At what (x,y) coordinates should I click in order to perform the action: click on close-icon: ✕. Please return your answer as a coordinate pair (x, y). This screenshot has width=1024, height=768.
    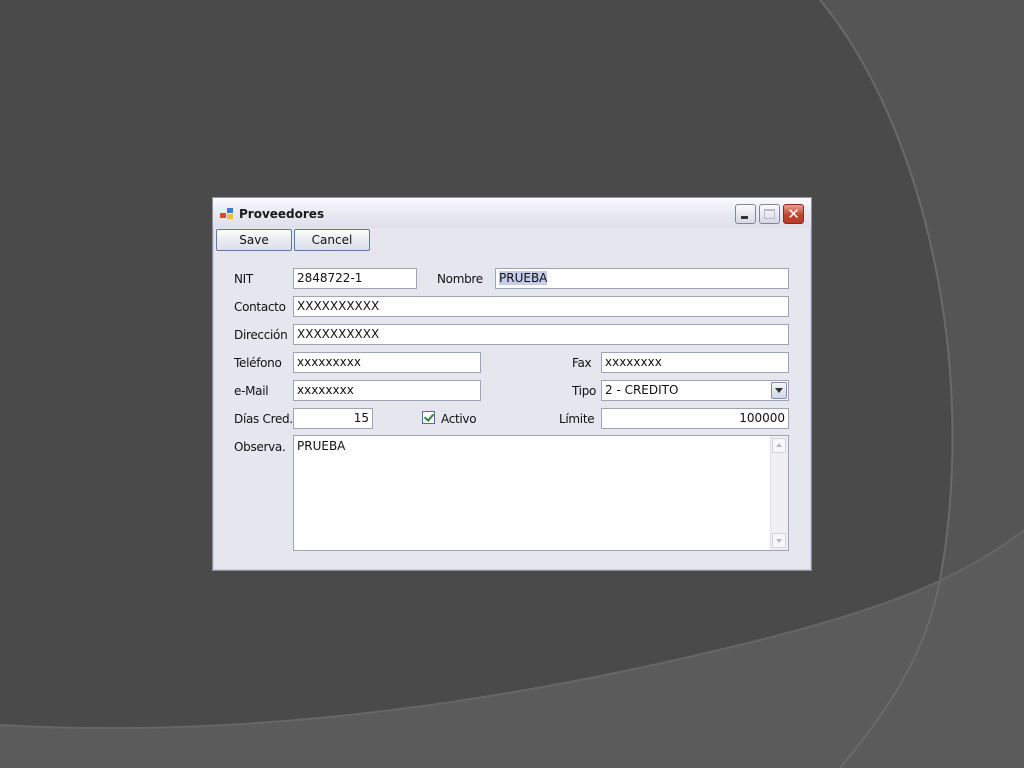
    Looking at the image, I should click on (793, 214).